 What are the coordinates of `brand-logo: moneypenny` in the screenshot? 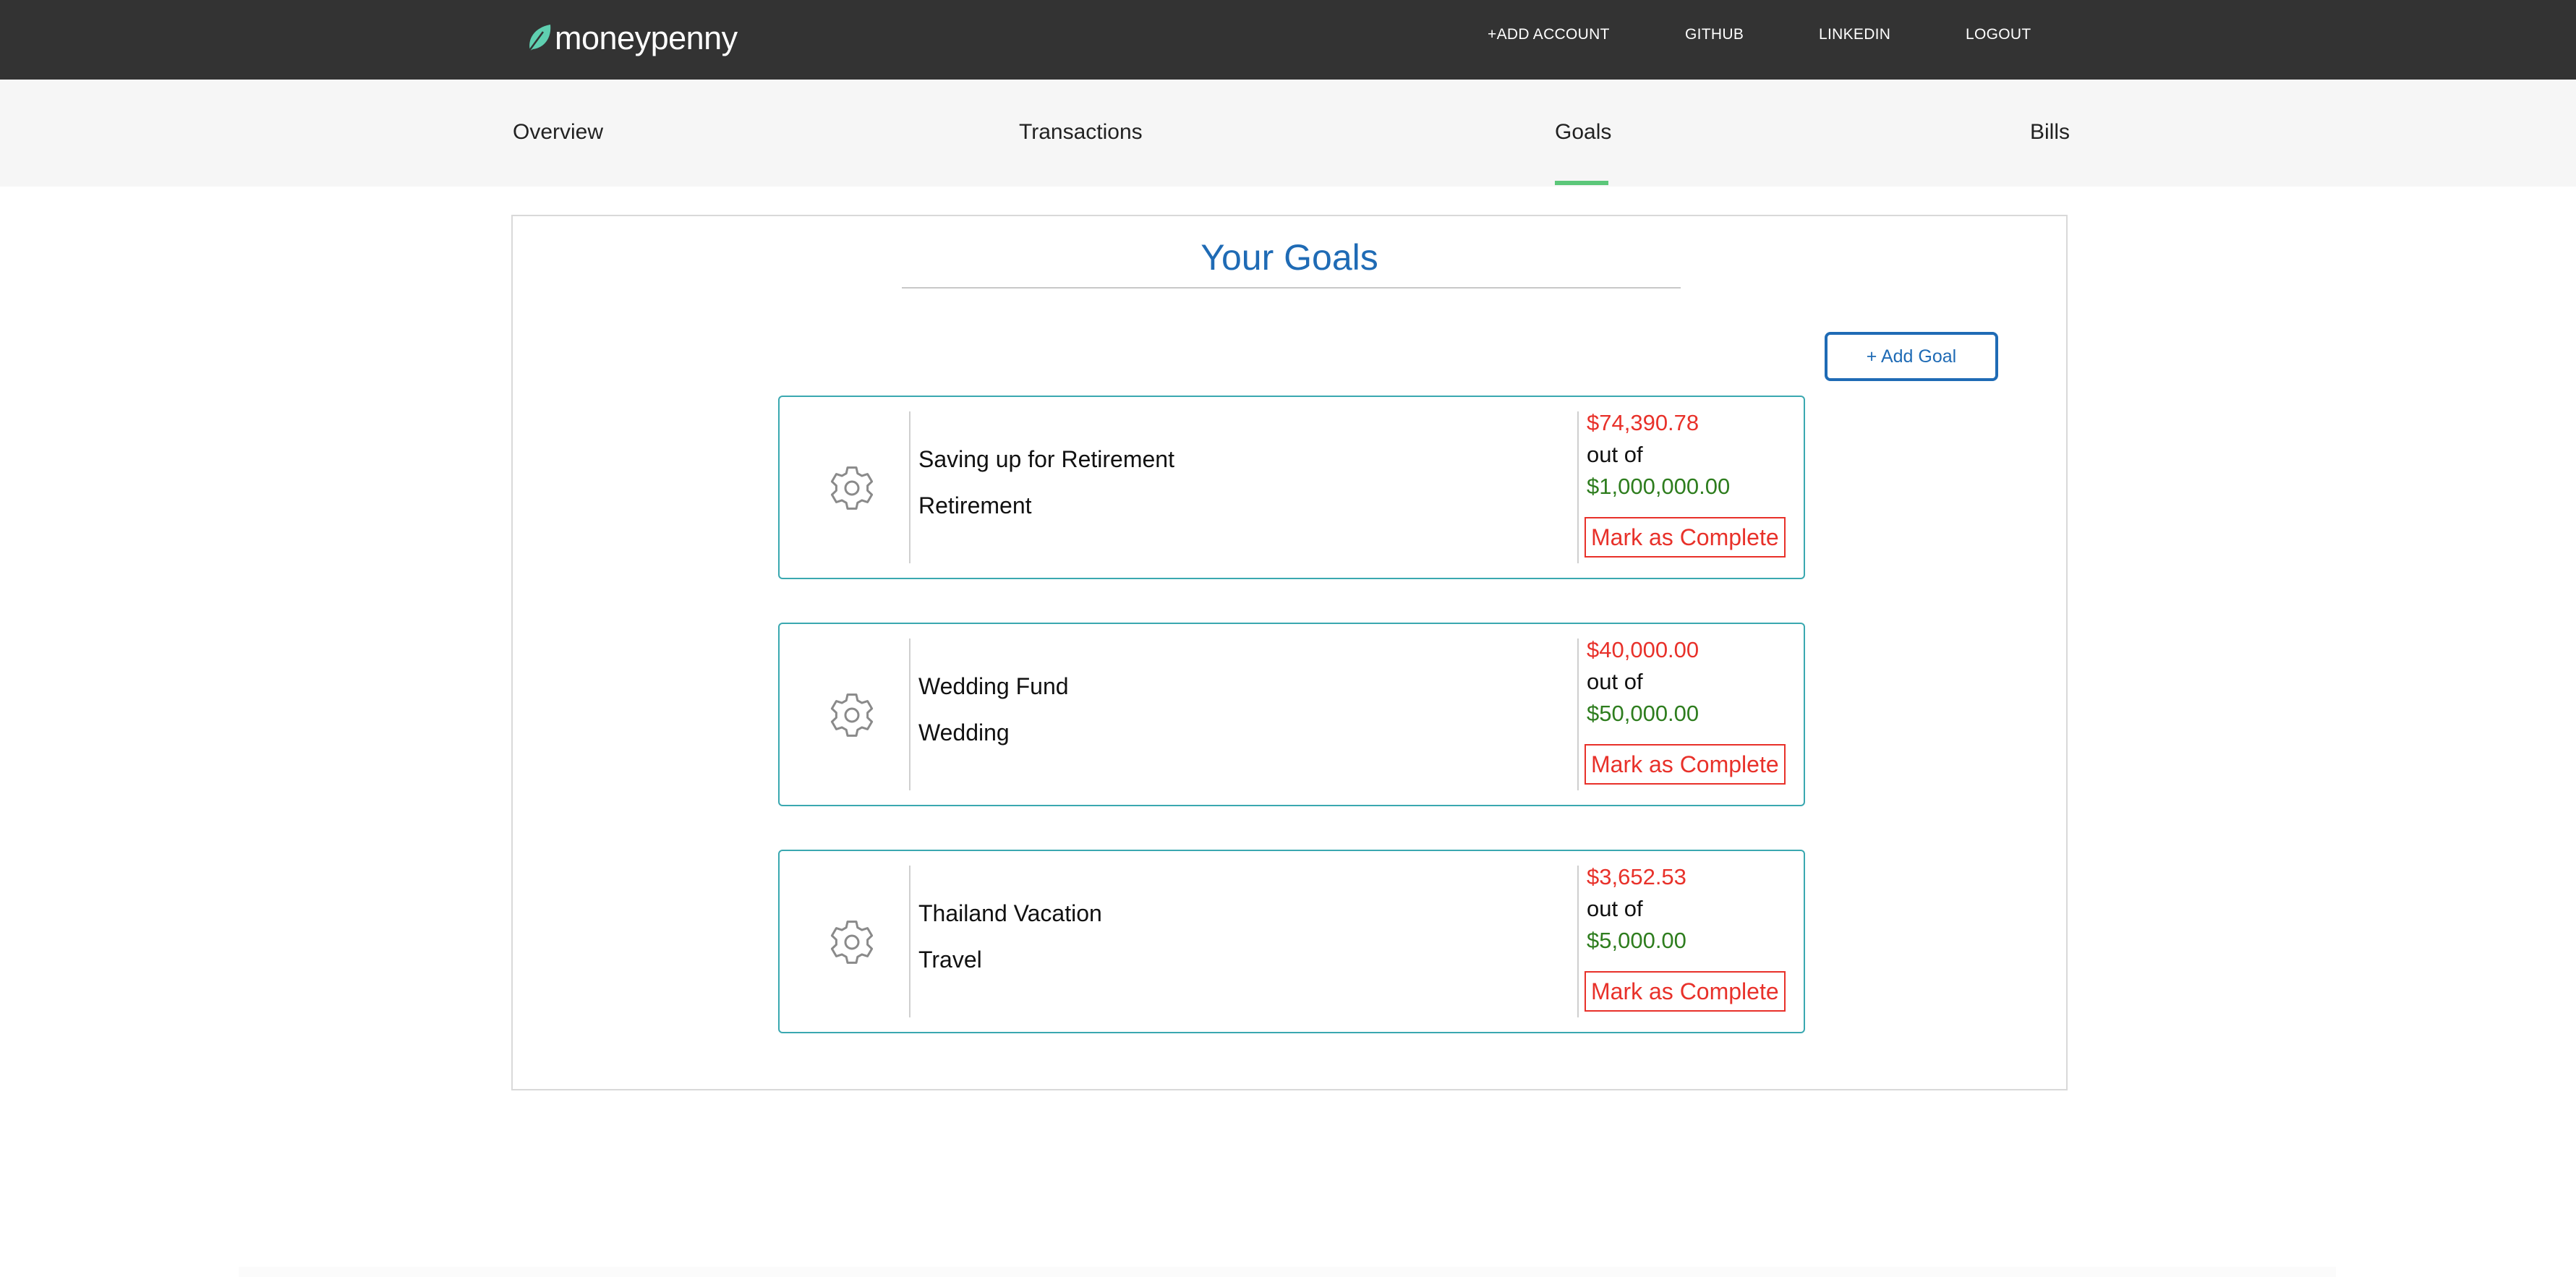 It's located at (631, 39).